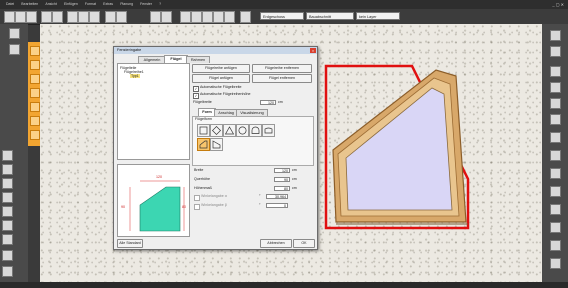 The width and height of the screenshot is (568, 288). I want to click on material-icon, so click(555, 71).